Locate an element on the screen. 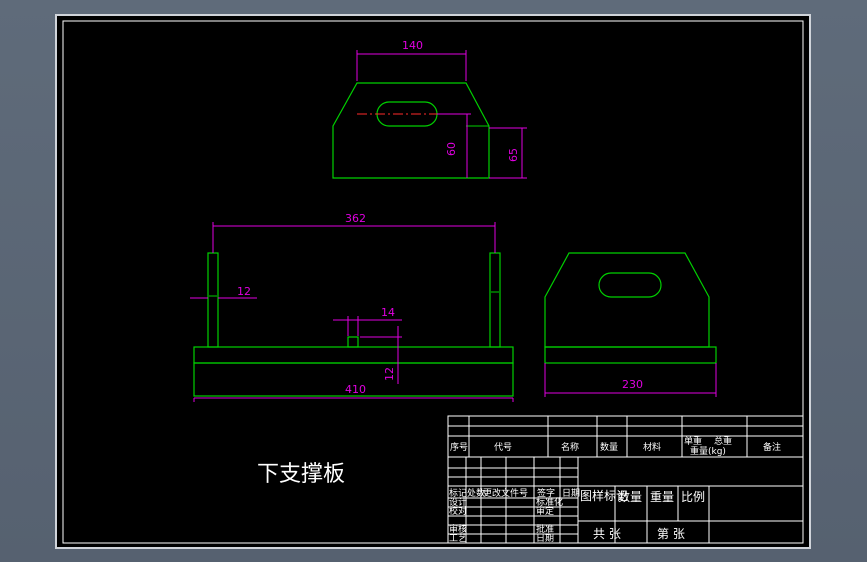 This screenshot has height=562, width=867. title-block-header: 序号 代号 名称 数量 材料 单重 总重 重量(kg) 备注 is located at coordinates (615, 446).